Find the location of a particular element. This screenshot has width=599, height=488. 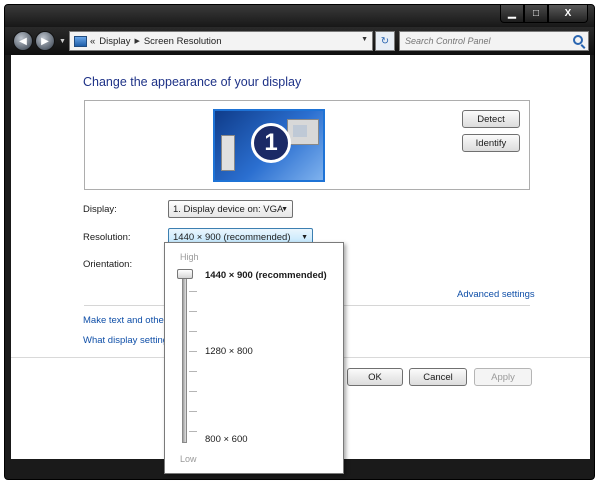

window-thumbnail-icon is located at coordinates (303, 132).